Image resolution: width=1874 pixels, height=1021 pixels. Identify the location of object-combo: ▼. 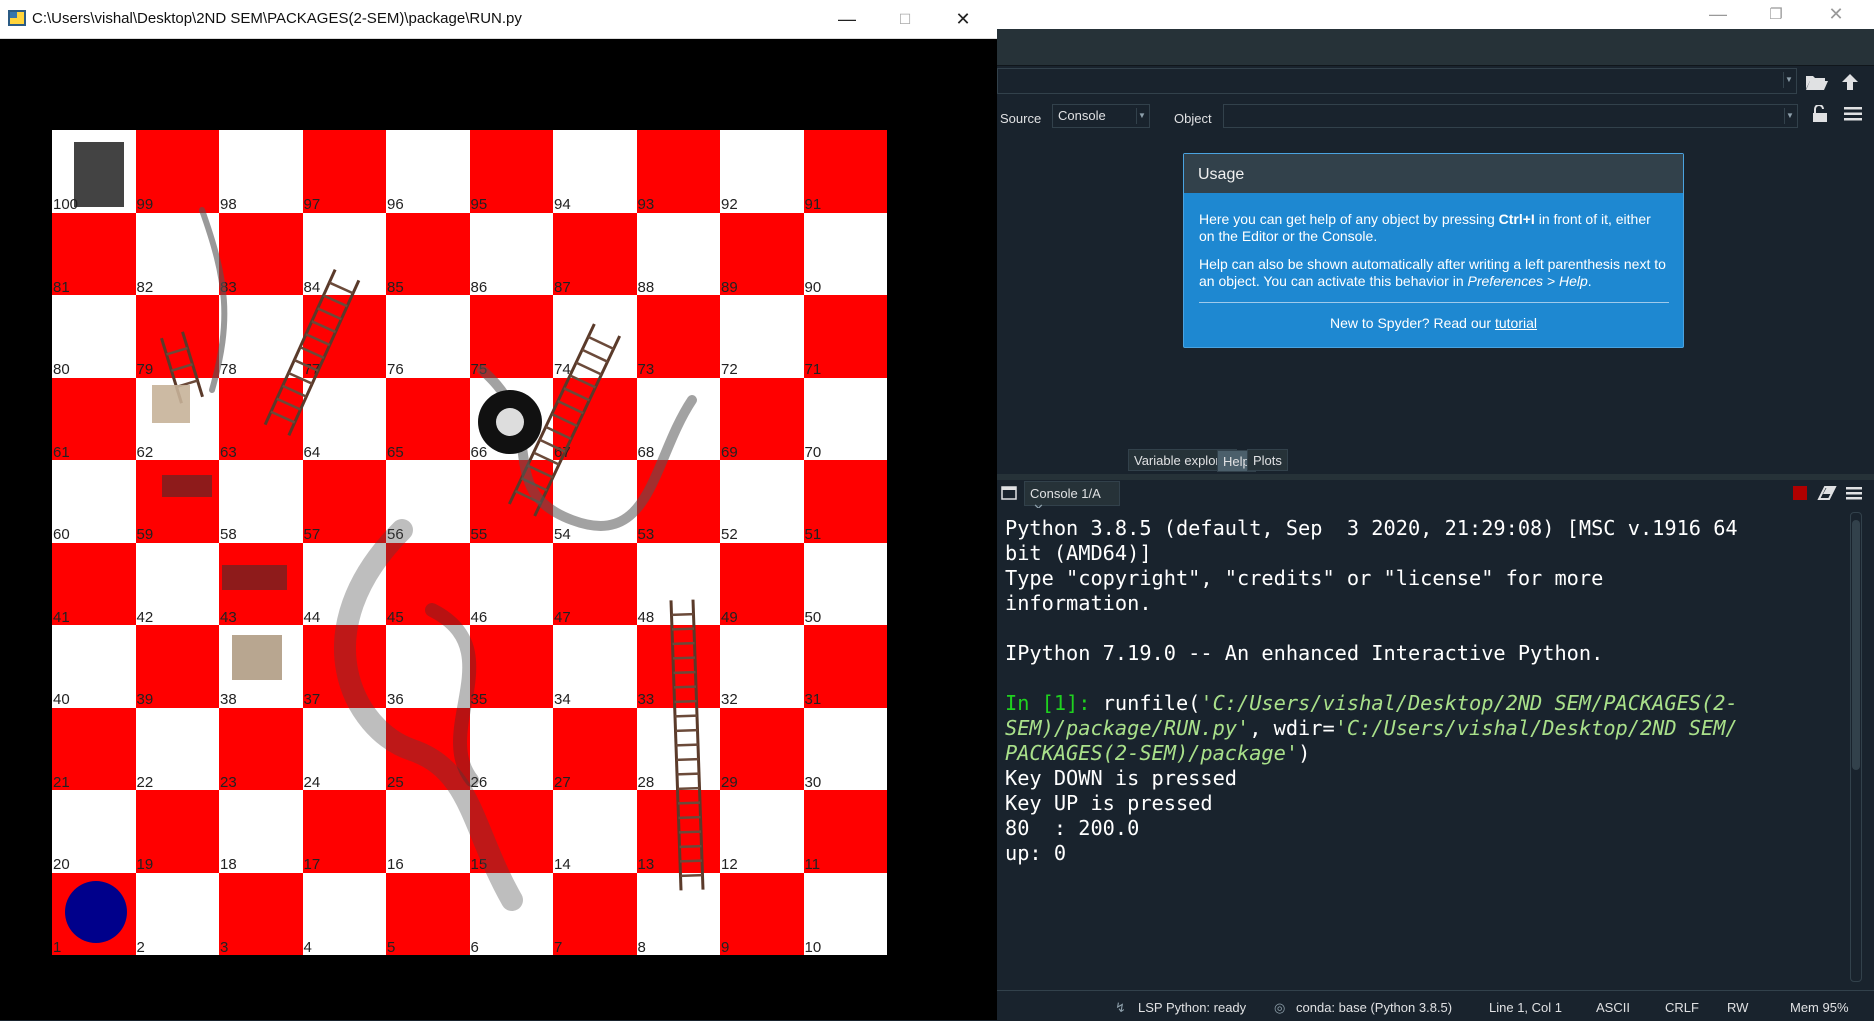
(1510, 116).